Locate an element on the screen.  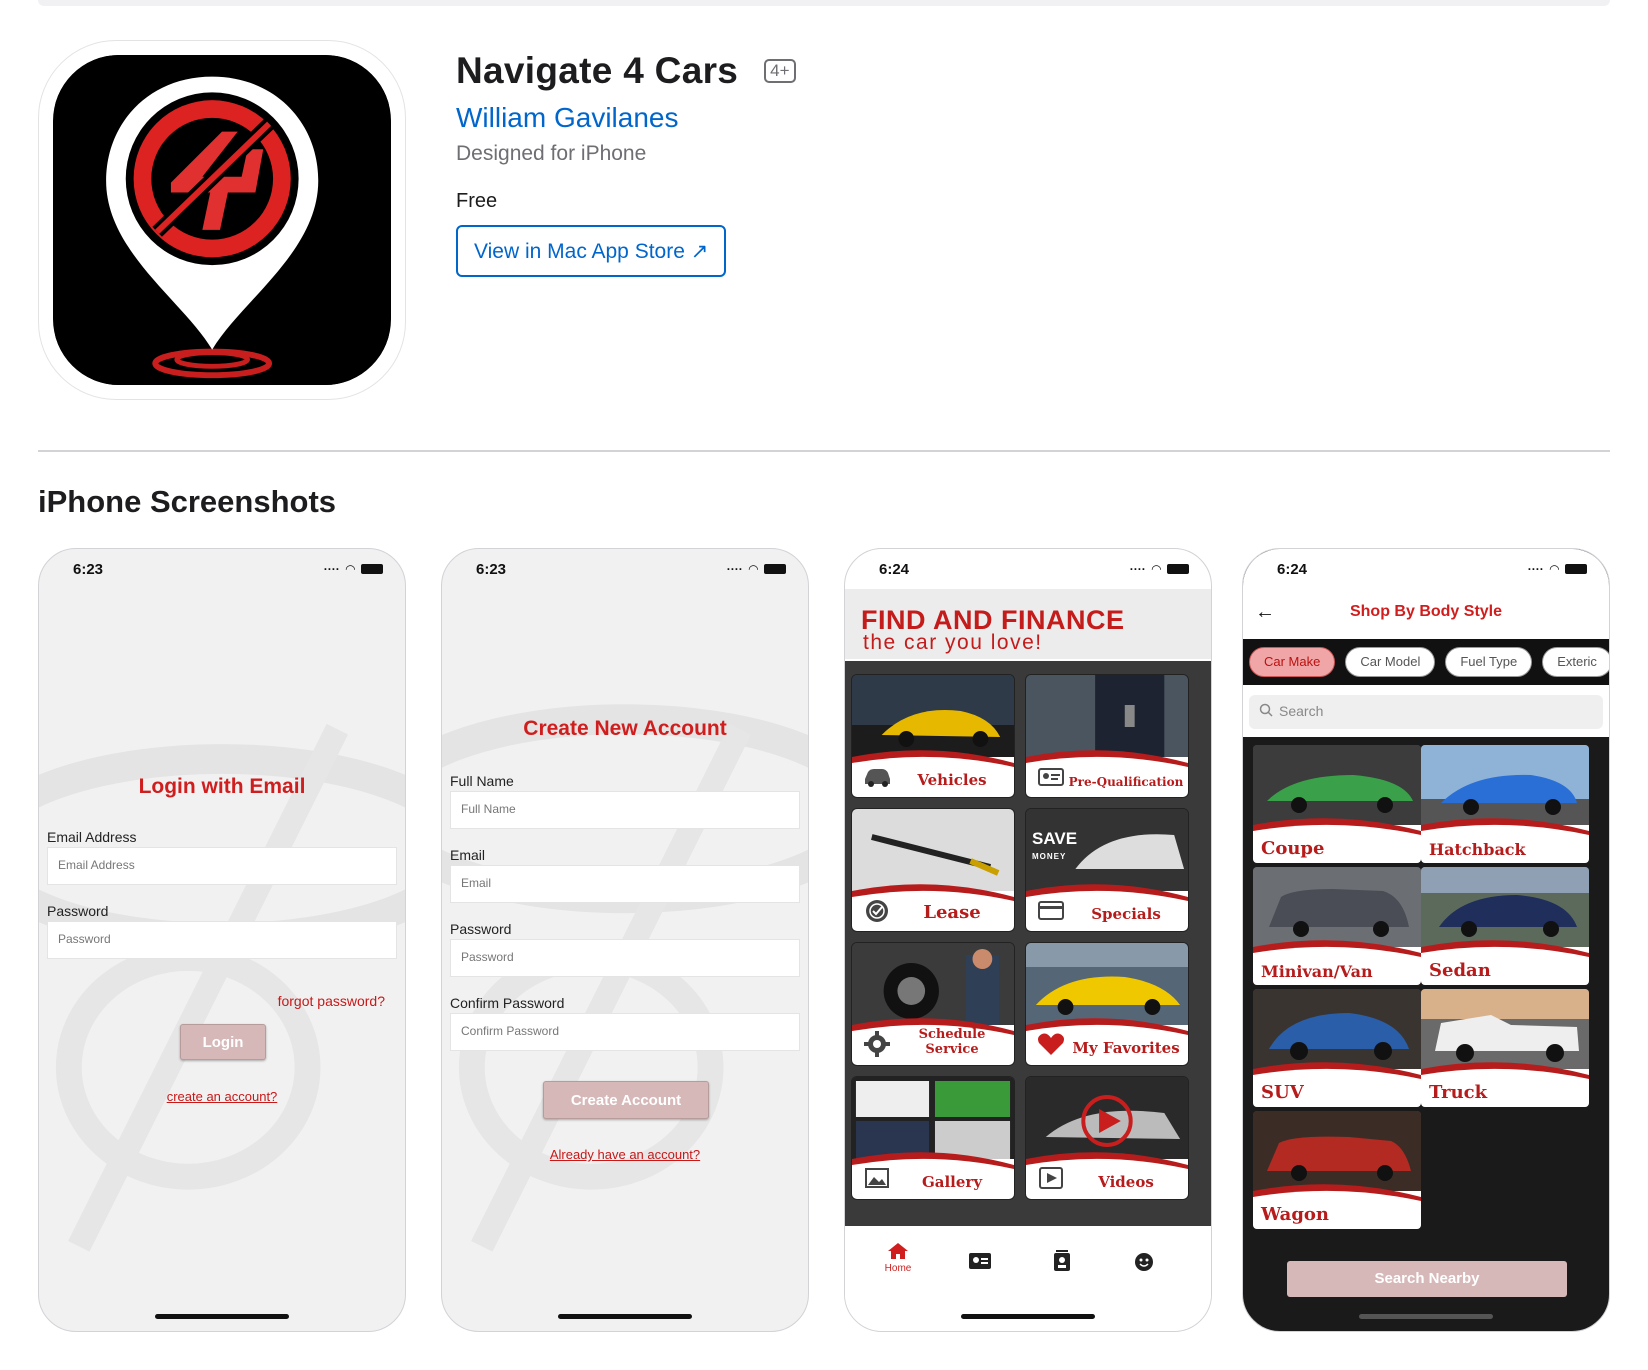
save-money-badge: SAVE MONEY is located at coordinates (1055, 846).